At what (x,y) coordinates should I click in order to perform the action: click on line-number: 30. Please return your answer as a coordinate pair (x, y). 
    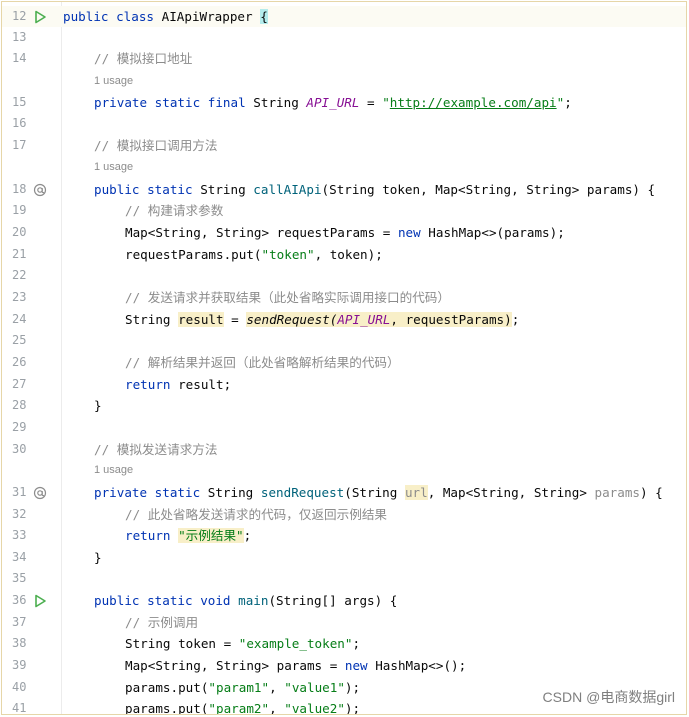
    Looking at the image, I should click on (19, 449).